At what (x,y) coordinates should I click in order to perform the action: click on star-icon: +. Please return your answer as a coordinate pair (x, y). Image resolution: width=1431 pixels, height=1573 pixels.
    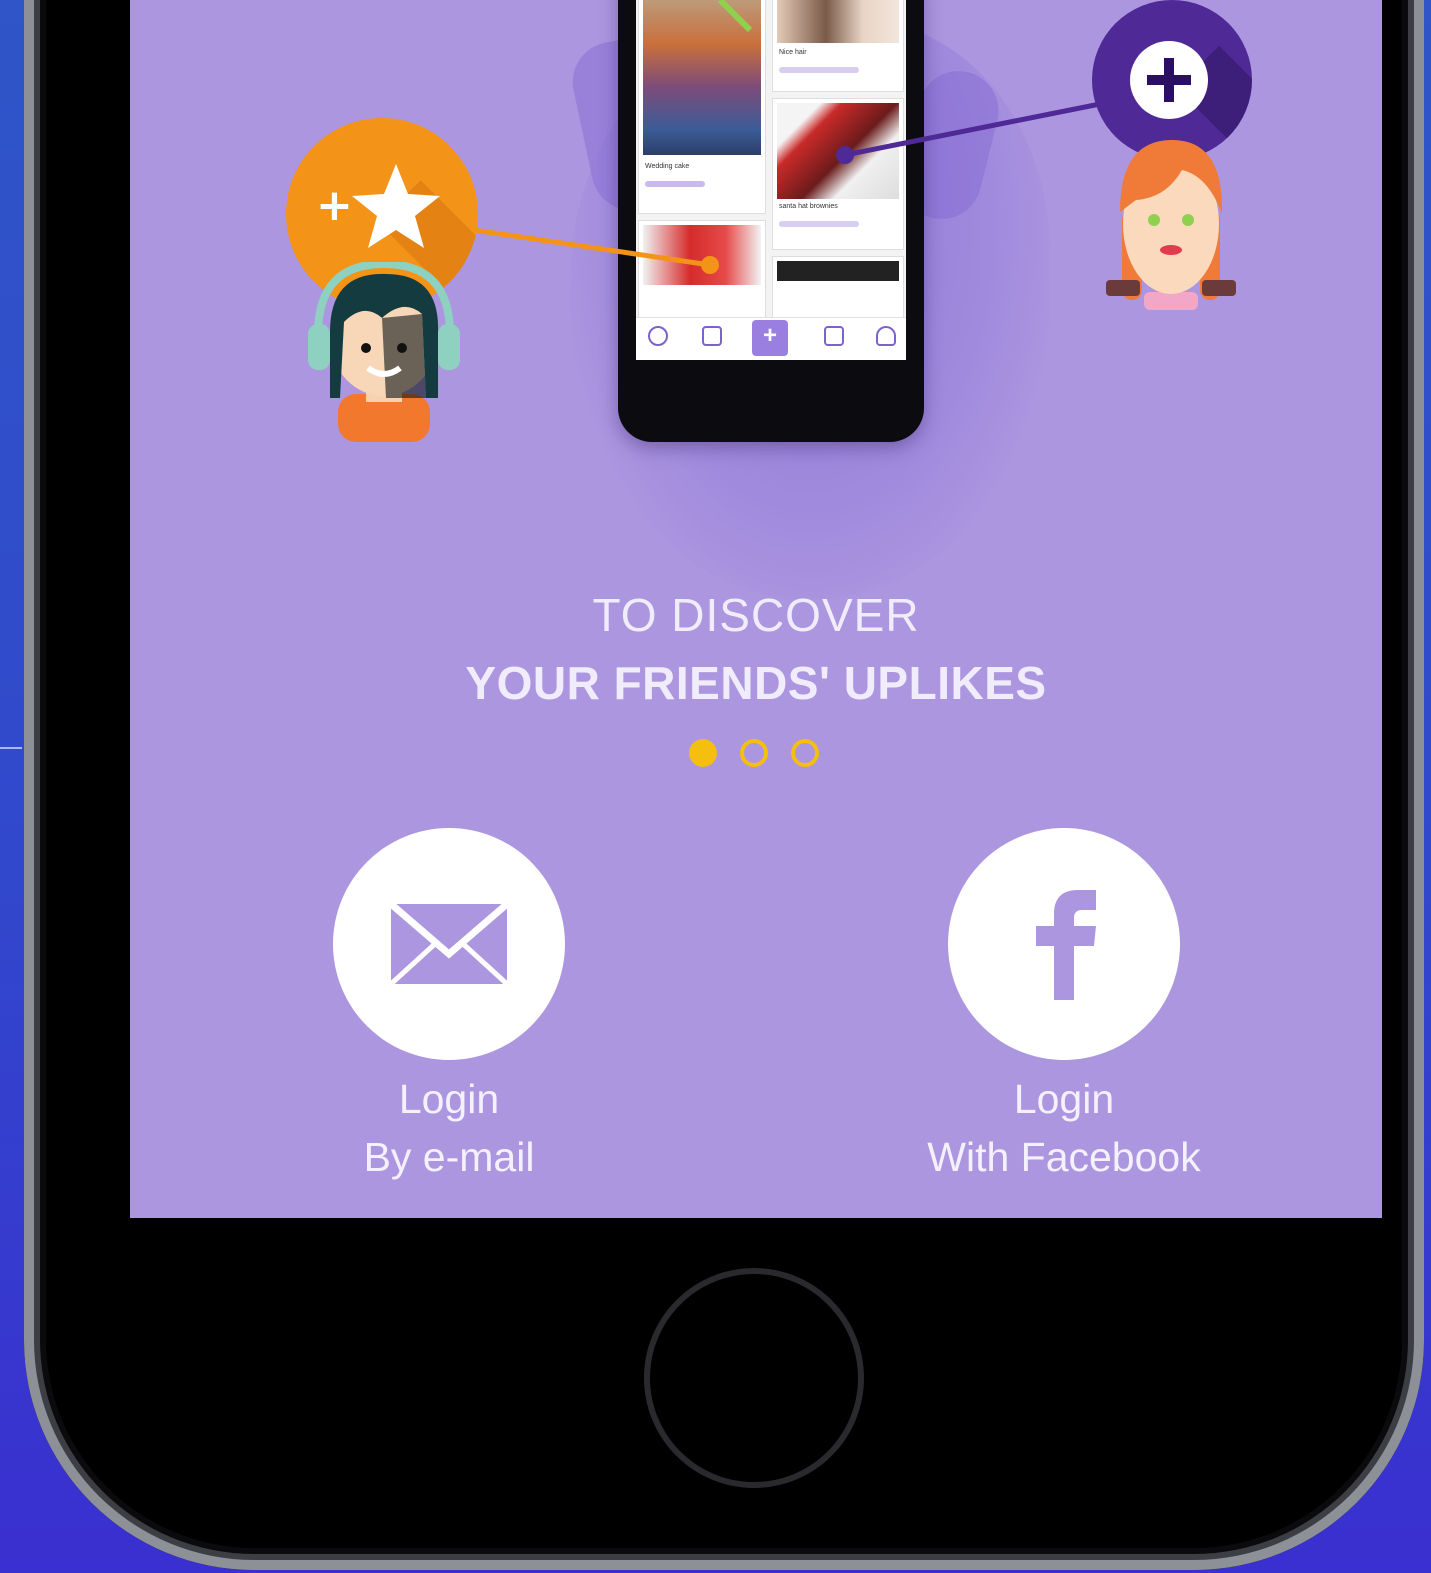
    Looking at the image, I should click on (378, 206).